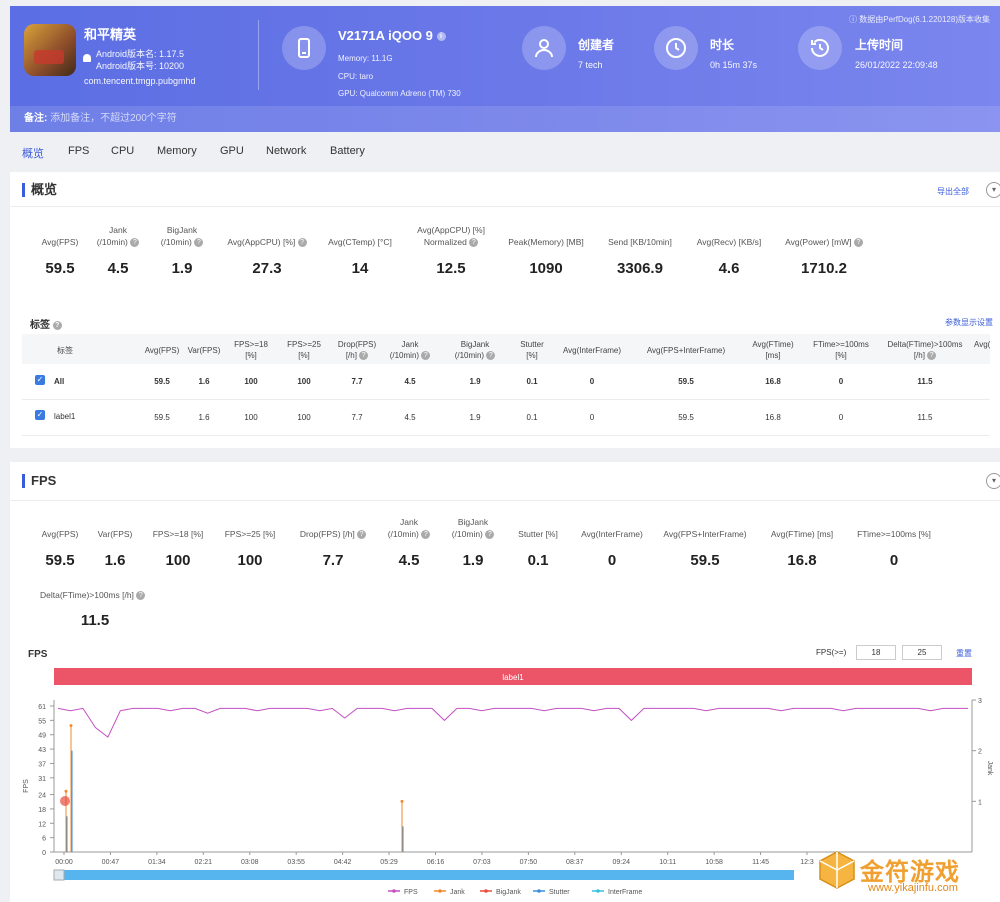 Image resolution: width=1000 pixels, height=902 pixels. Describe the element at coordinates (612, 534) in the screenshot. I see `metric-label: Avg(InterFrame)` at that location.